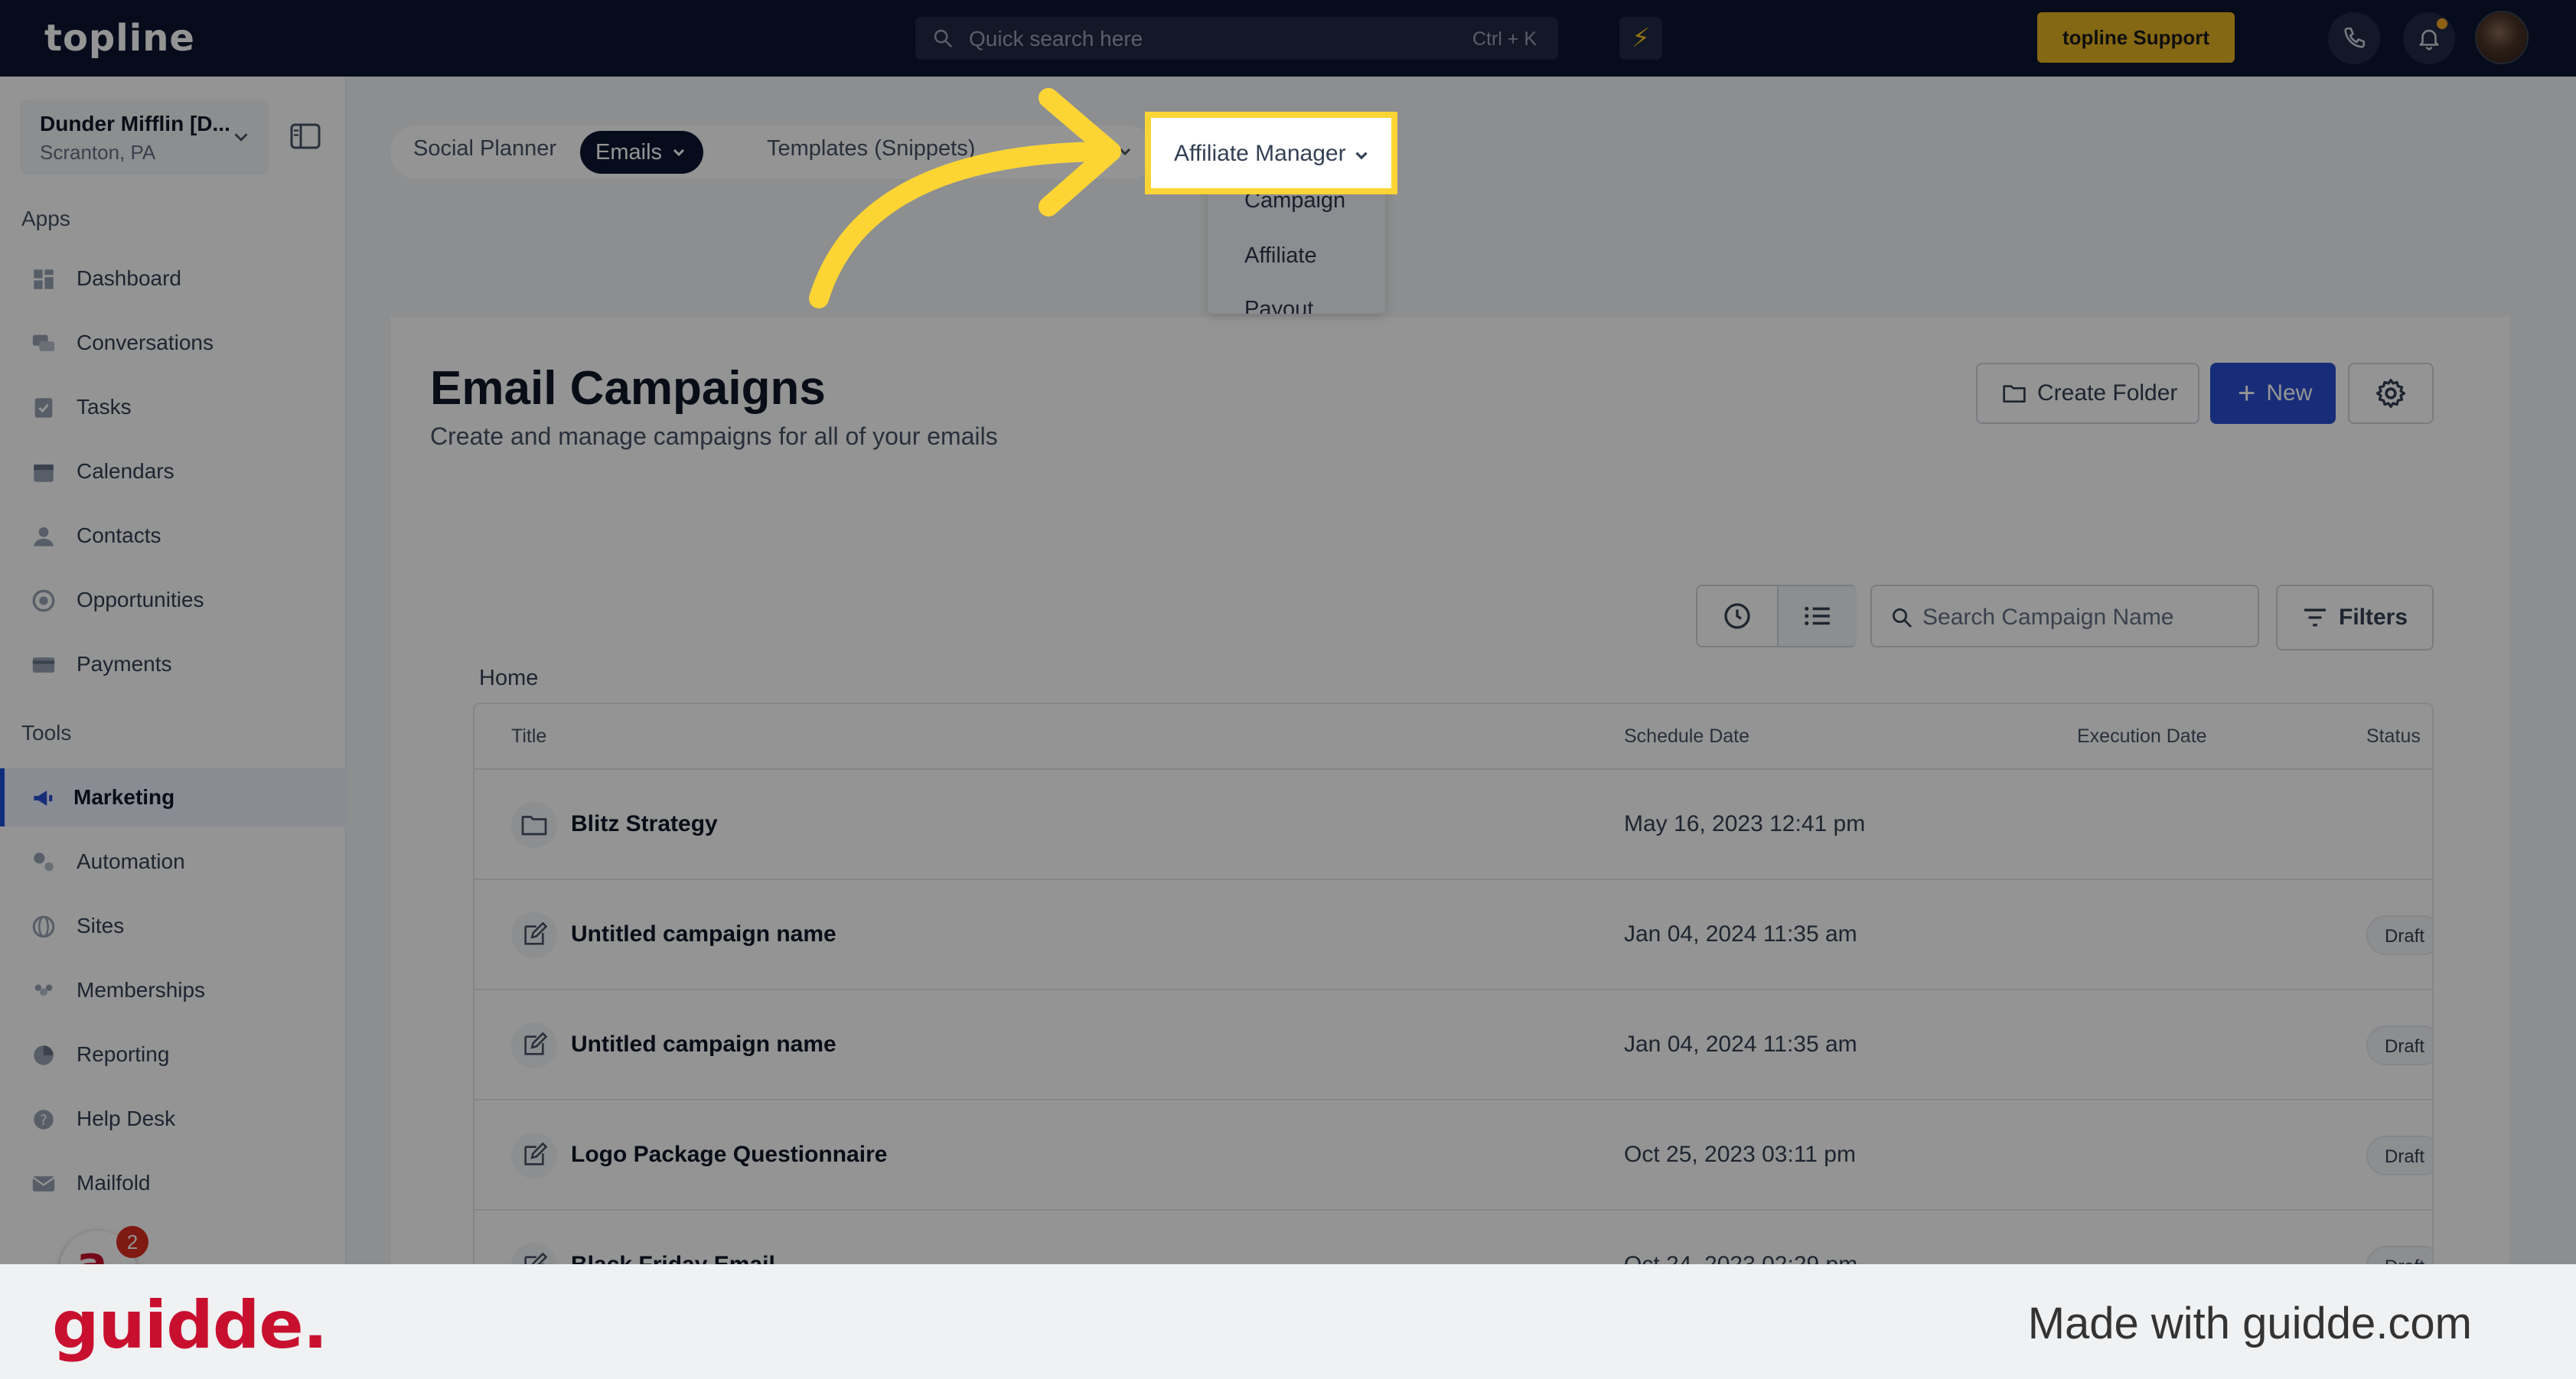 This screenshot has height=1379, width=2576. What do you see at coordinates (1504, 39) in the screenshot?
I see `search-shortcut: Ctrl + K` at bounding box center [1504, 39].